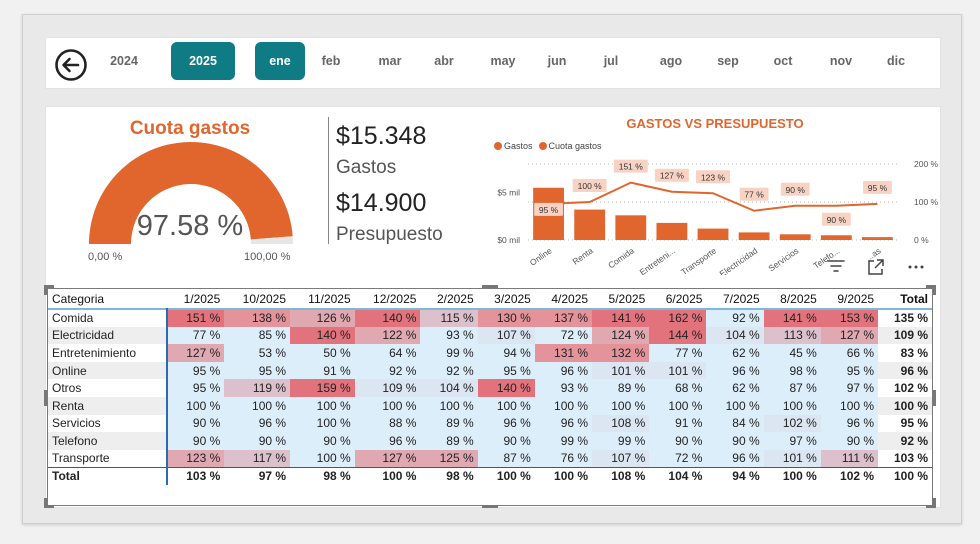 This screenshot has height=544, width=980. Describe the element at coordinates (387, 423) in the screenshot. I see `table-cell: 88 %` at that location.